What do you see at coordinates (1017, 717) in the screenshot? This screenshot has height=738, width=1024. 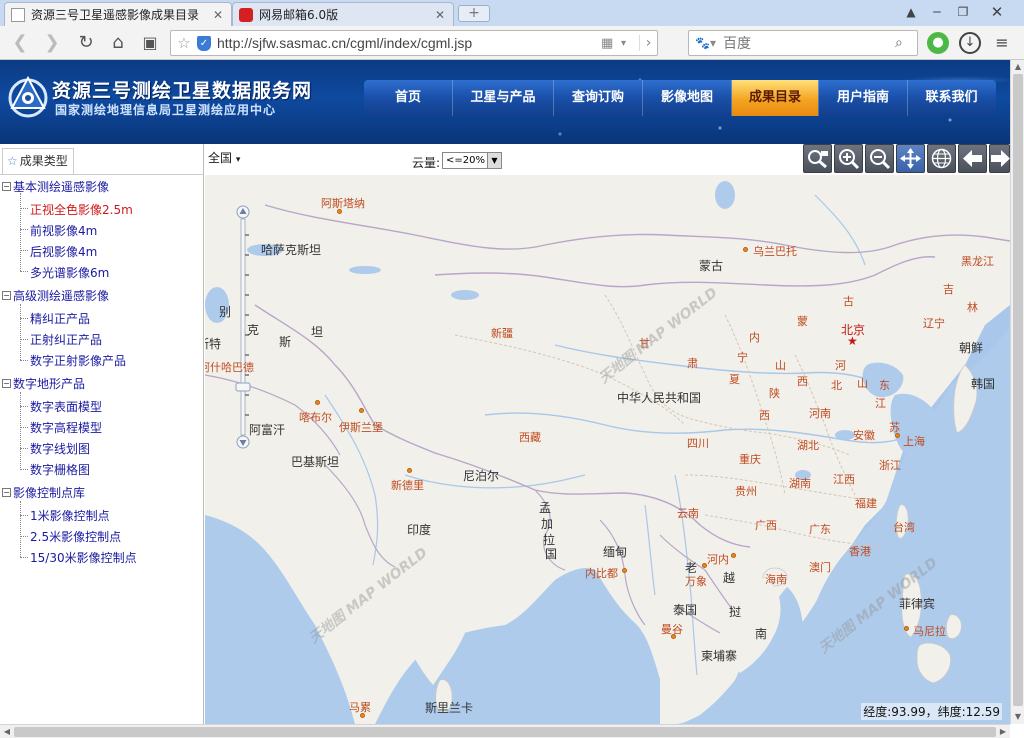 I see `scroll-down-icon: ▼` at bounding box center [1017, 717].